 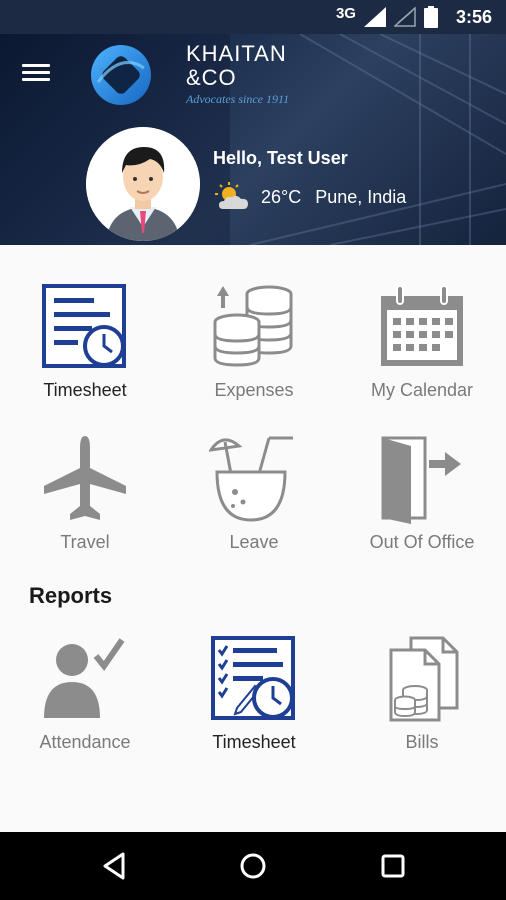 I want to click on tile-out-of-office: Out Of Office, so click(x=422, y=493).